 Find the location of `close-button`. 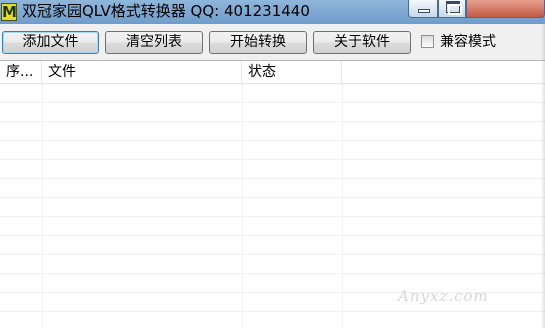

close-button is located at coordinates (505, 9).